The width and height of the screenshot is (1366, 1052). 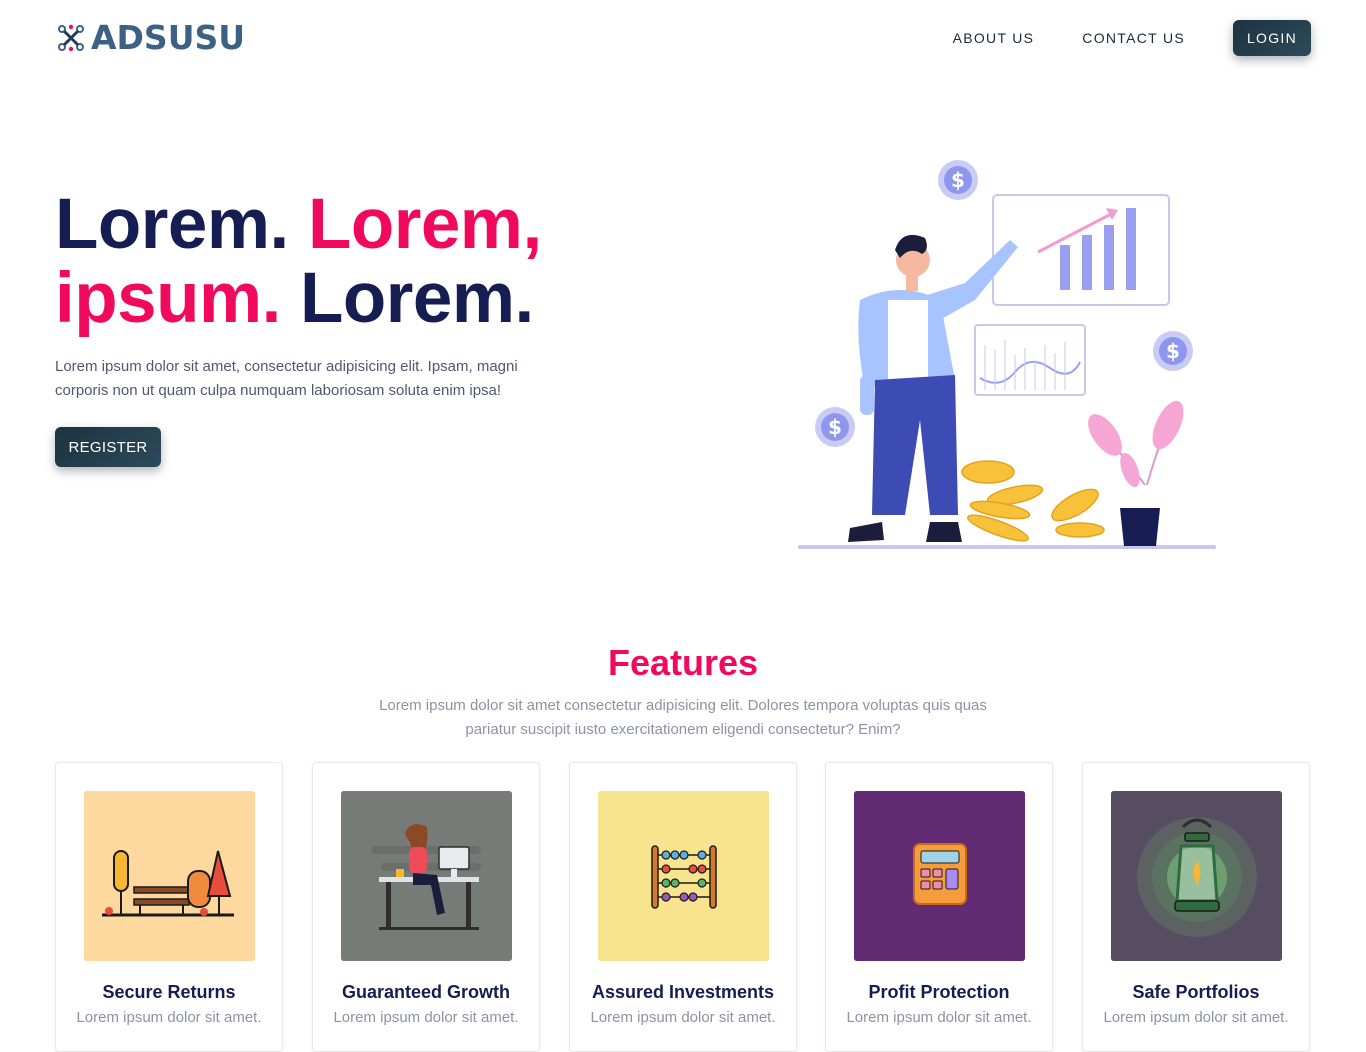 I want to click on calculator-icon, so click(x=939, y=876).